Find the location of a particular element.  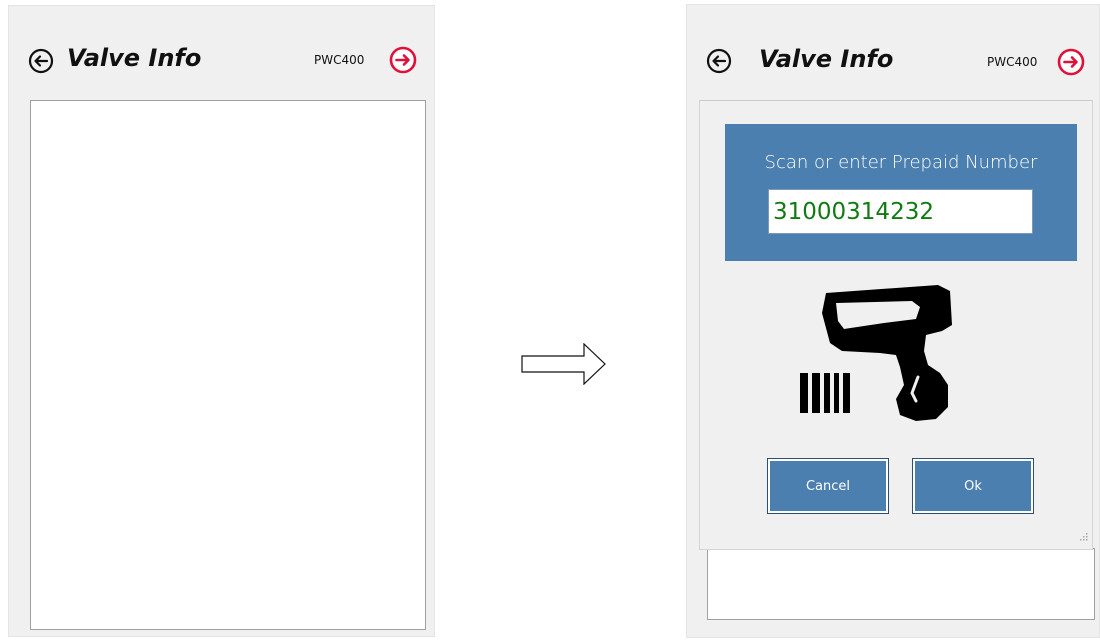

cancel-button: Cancel is located at coordinates (828, 486).